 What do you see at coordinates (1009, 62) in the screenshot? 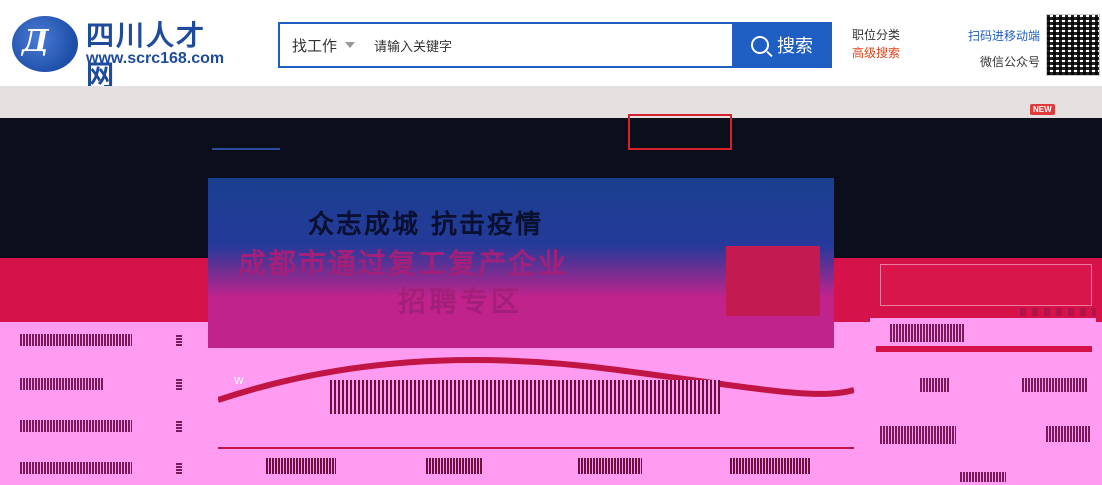
I see `wechat-label: 微信公众号` at bounding box center [1009, 62].